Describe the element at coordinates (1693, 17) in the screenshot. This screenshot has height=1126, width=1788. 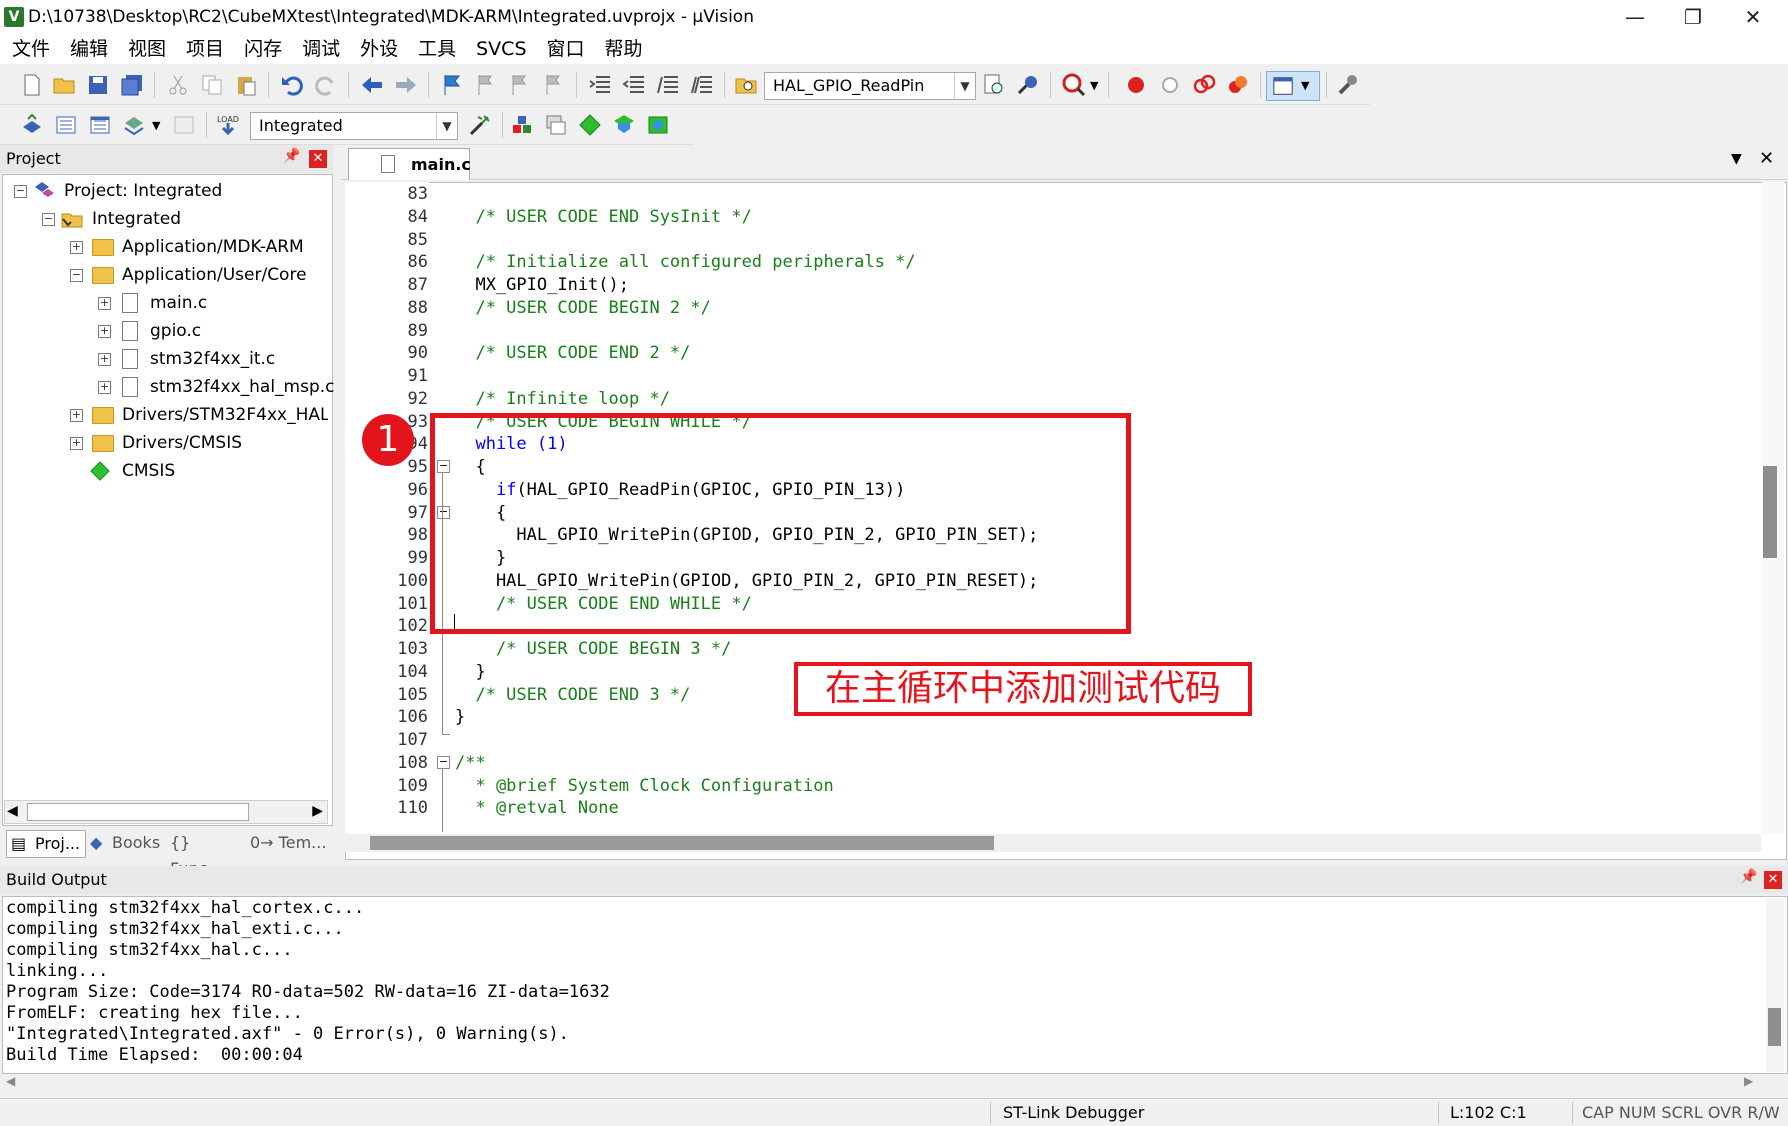
I see `maximize-button: ❐` at that location.